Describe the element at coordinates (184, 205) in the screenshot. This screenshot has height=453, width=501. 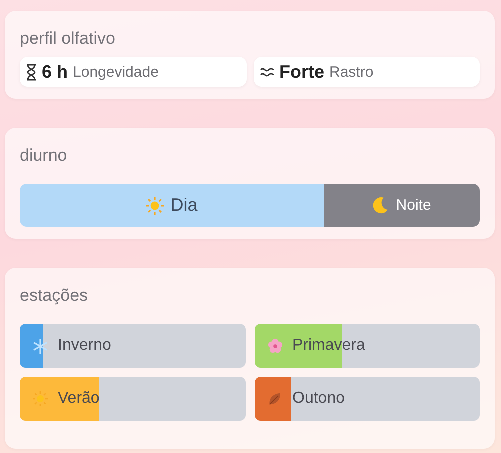
I see `segment-label: Dia` at that location.